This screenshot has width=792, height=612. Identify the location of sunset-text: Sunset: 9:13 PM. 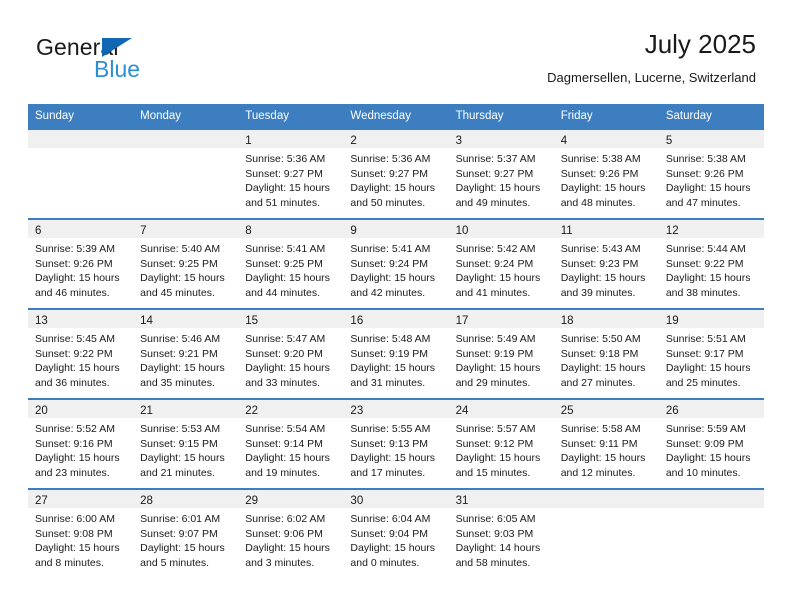
(389, 443).